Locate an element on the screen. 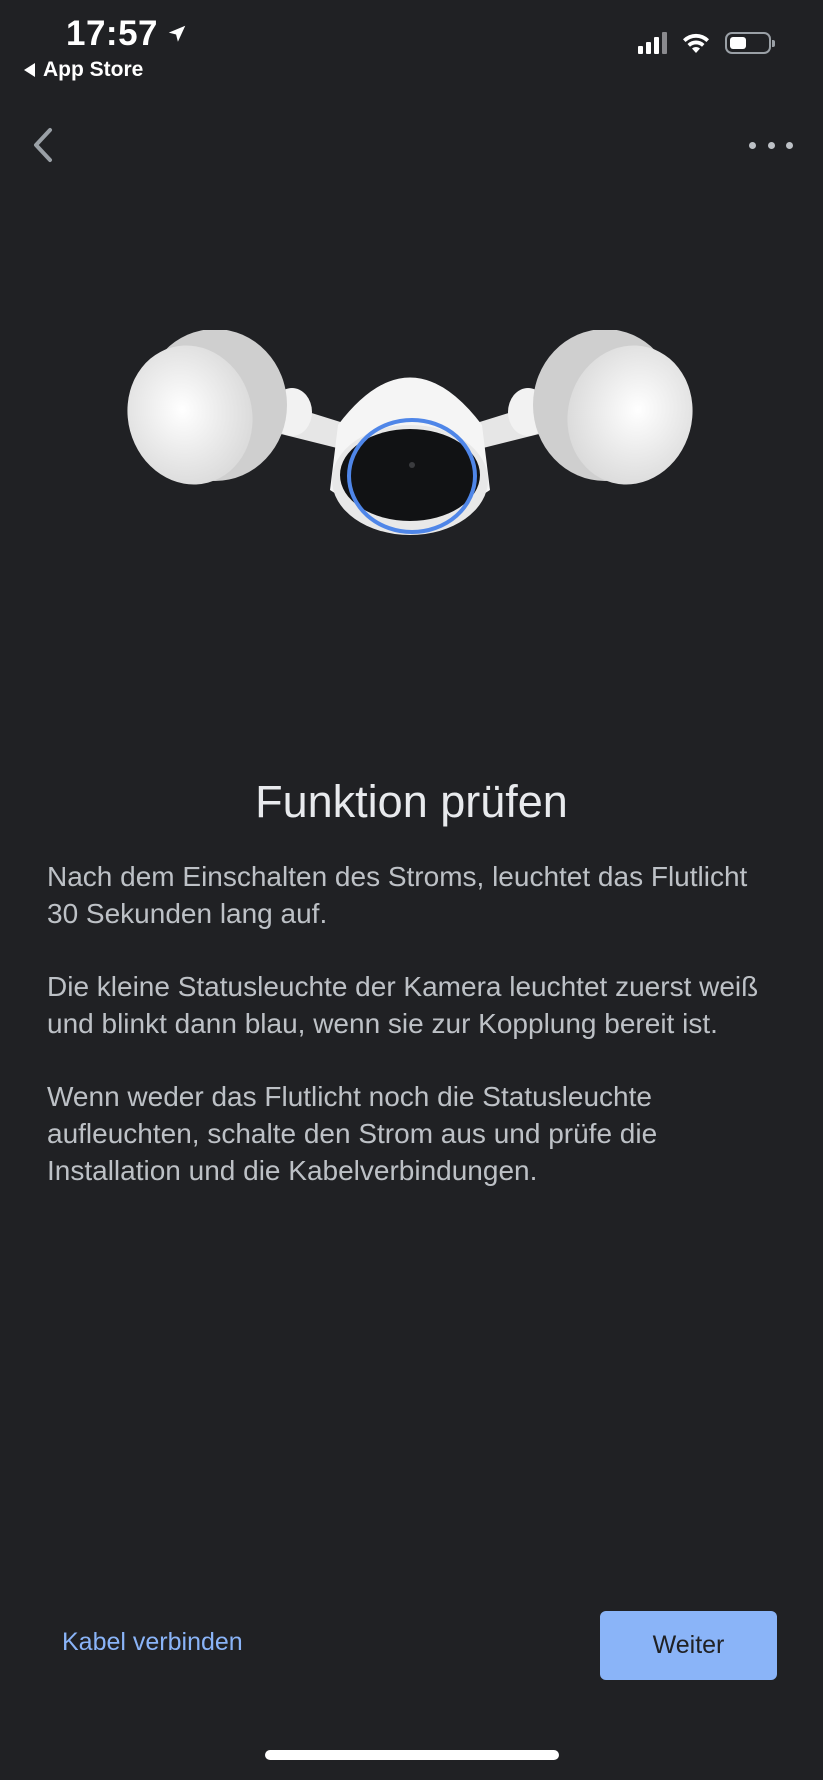  cellular-signal-icon is located at coordinates (652, 43).